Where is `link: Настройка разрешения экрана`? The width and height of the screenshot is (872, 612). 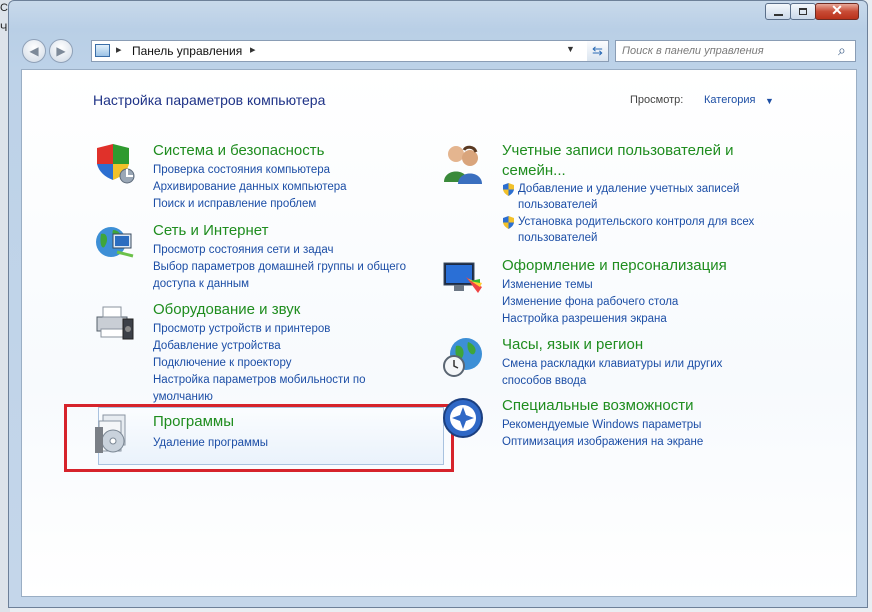 link: Настройка разрешения экрана is located at coordinates (584, 319).